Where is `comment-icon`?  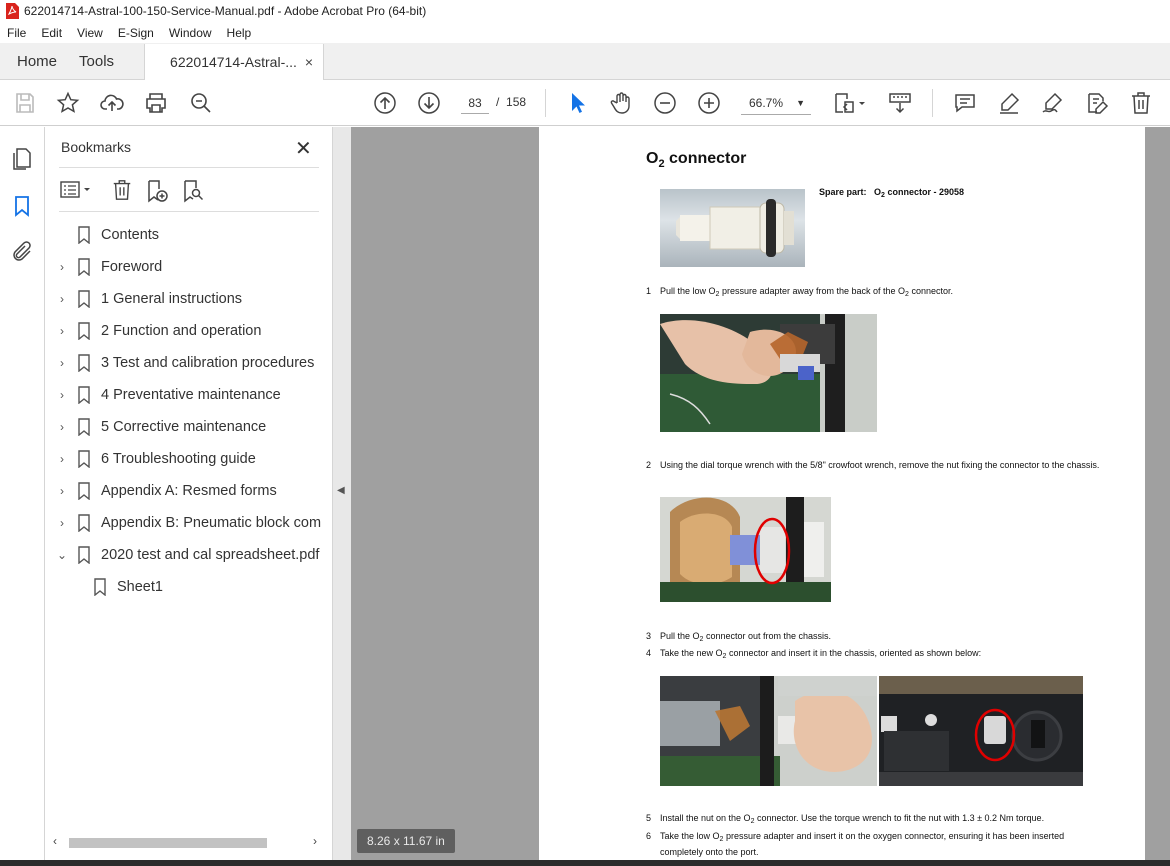
comment-icon is located at coordinates (965, 103).